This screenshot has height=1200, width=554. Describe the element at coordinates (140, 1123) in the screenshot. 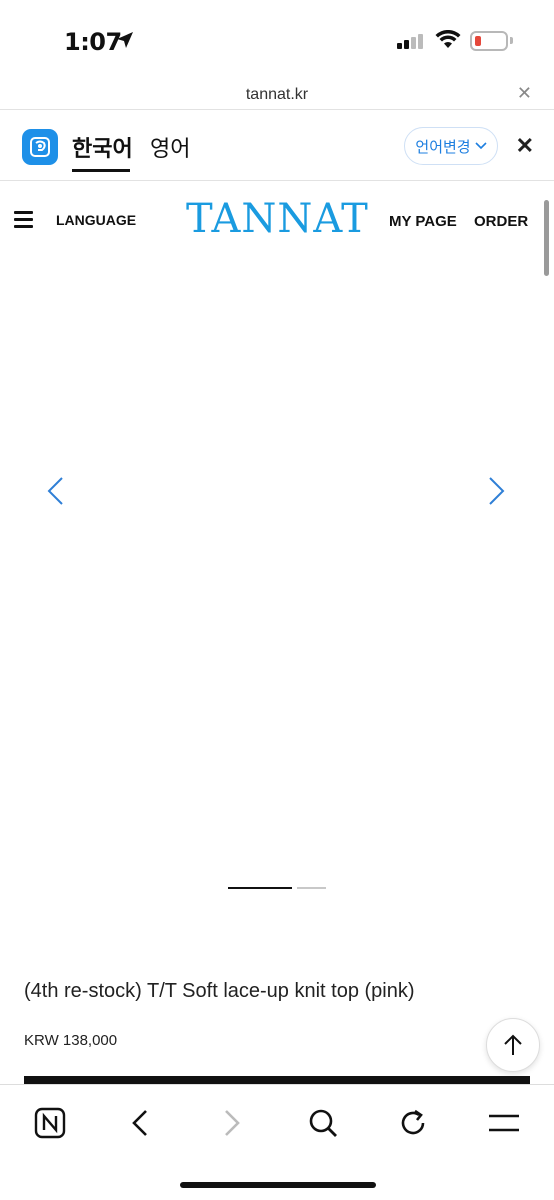

I see `back-icon` at that location.